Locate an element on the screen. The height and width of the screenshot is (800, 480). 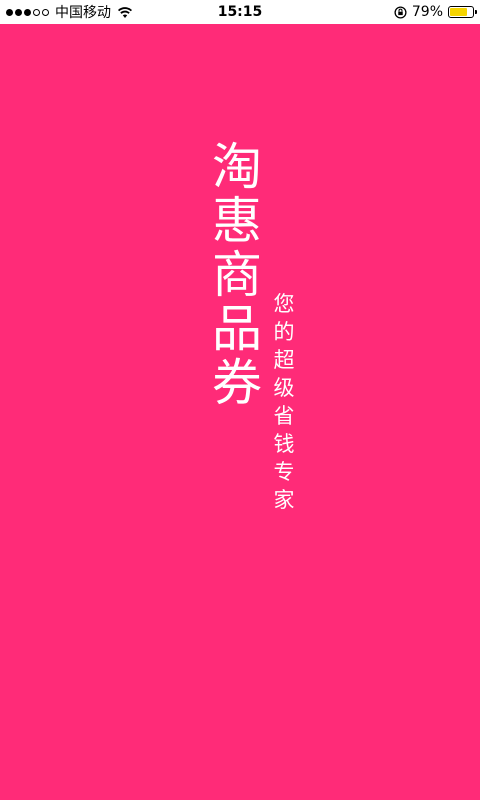
status-right: 79% is located at coordinates (435, 12).